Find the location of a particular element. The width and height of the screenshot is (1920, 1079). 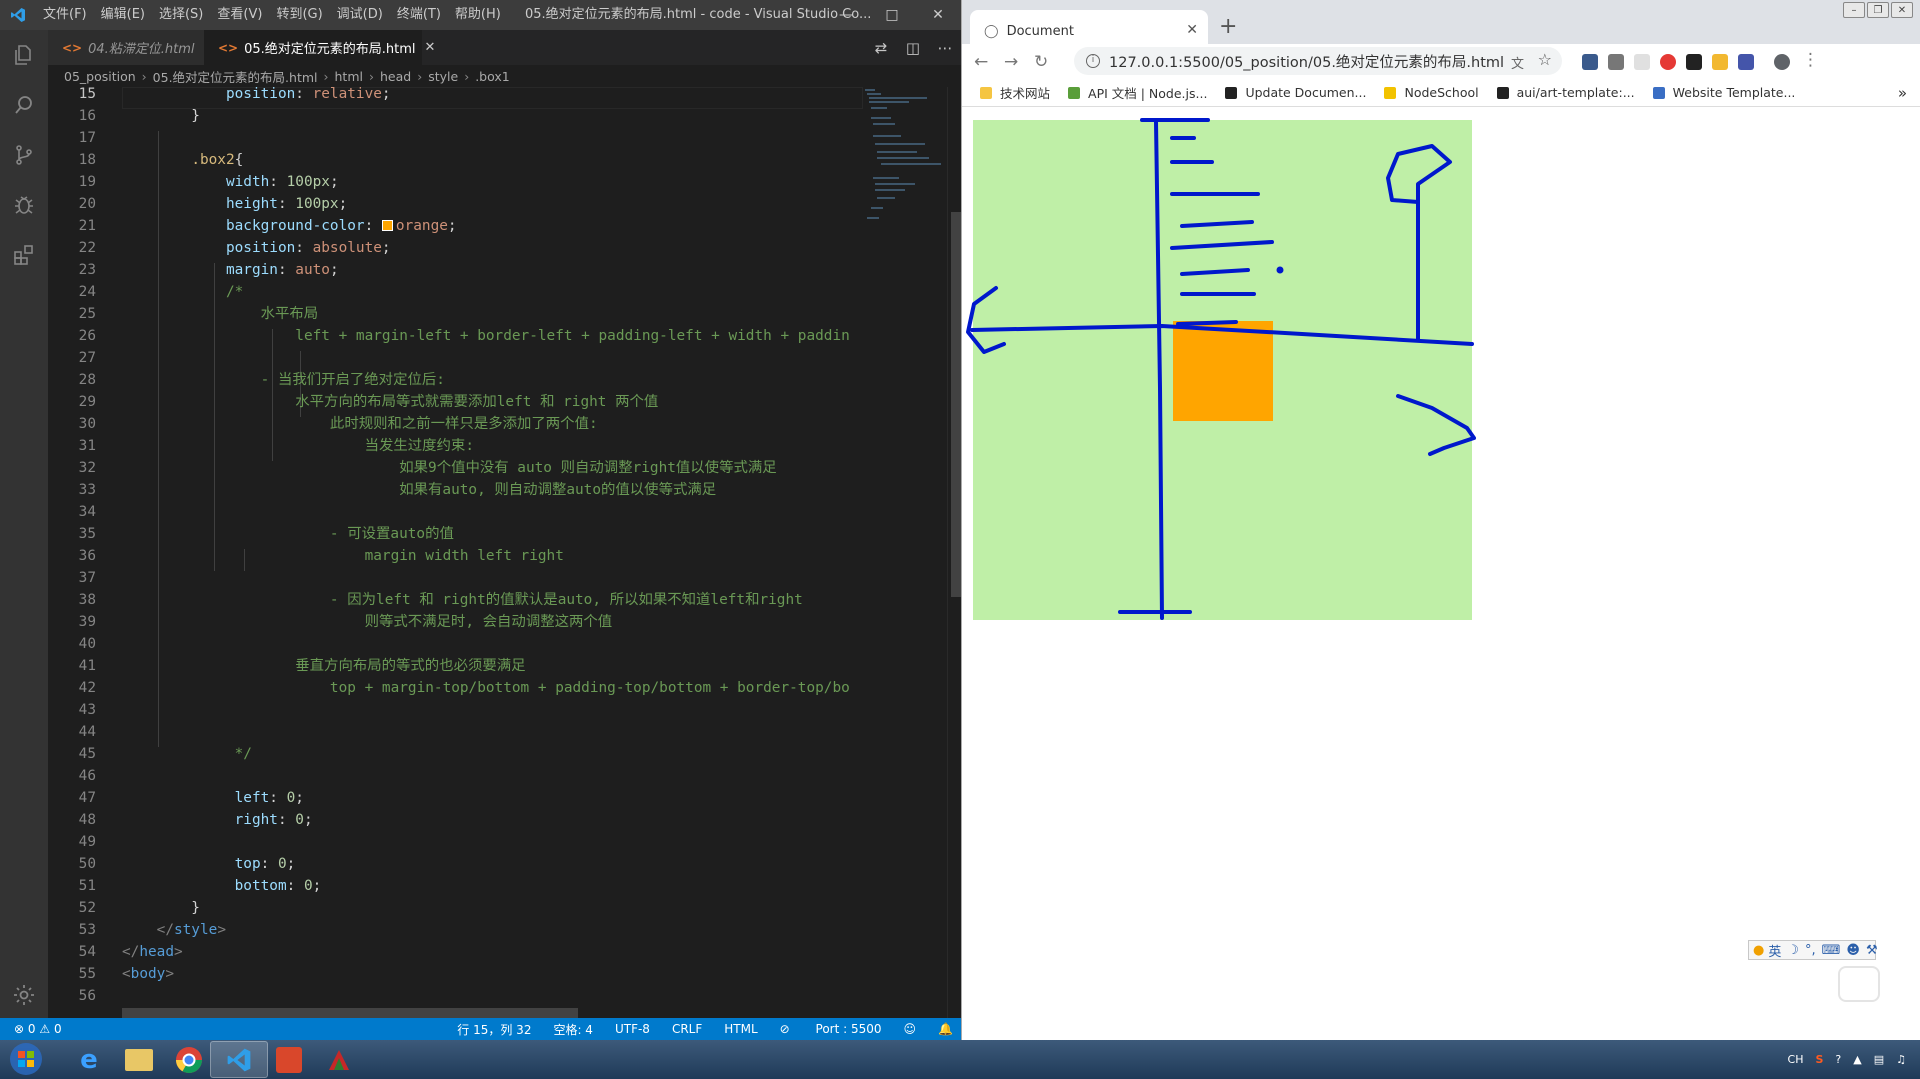

code-line: 19 width: 100px; is located at coordinates (455, 182).